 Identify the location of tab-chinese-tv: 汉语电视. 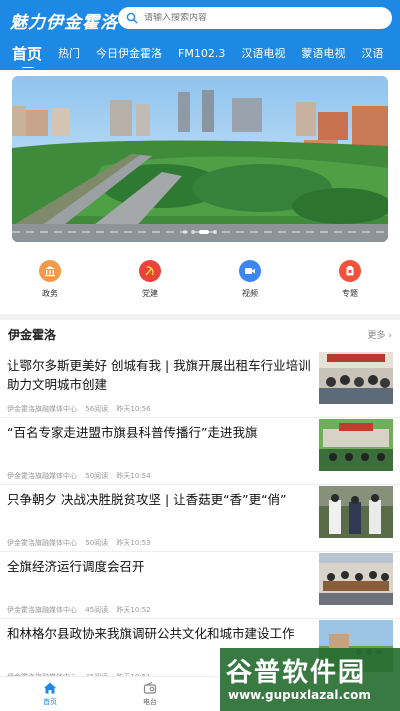
(263, 53).